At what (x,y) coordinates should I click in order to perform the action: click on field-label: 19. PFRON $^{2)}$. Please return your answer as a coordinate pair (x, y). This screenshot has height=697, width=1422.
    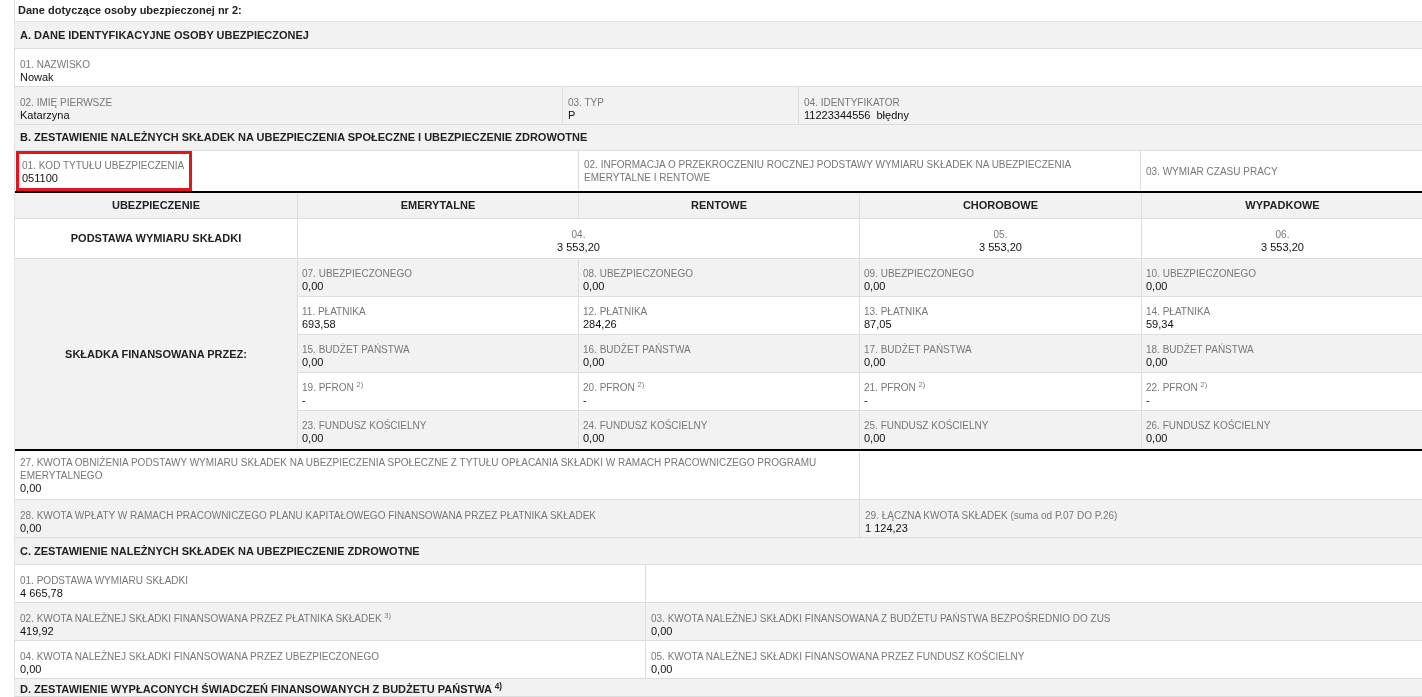
    Looking at the image, I should click on (333, 387).